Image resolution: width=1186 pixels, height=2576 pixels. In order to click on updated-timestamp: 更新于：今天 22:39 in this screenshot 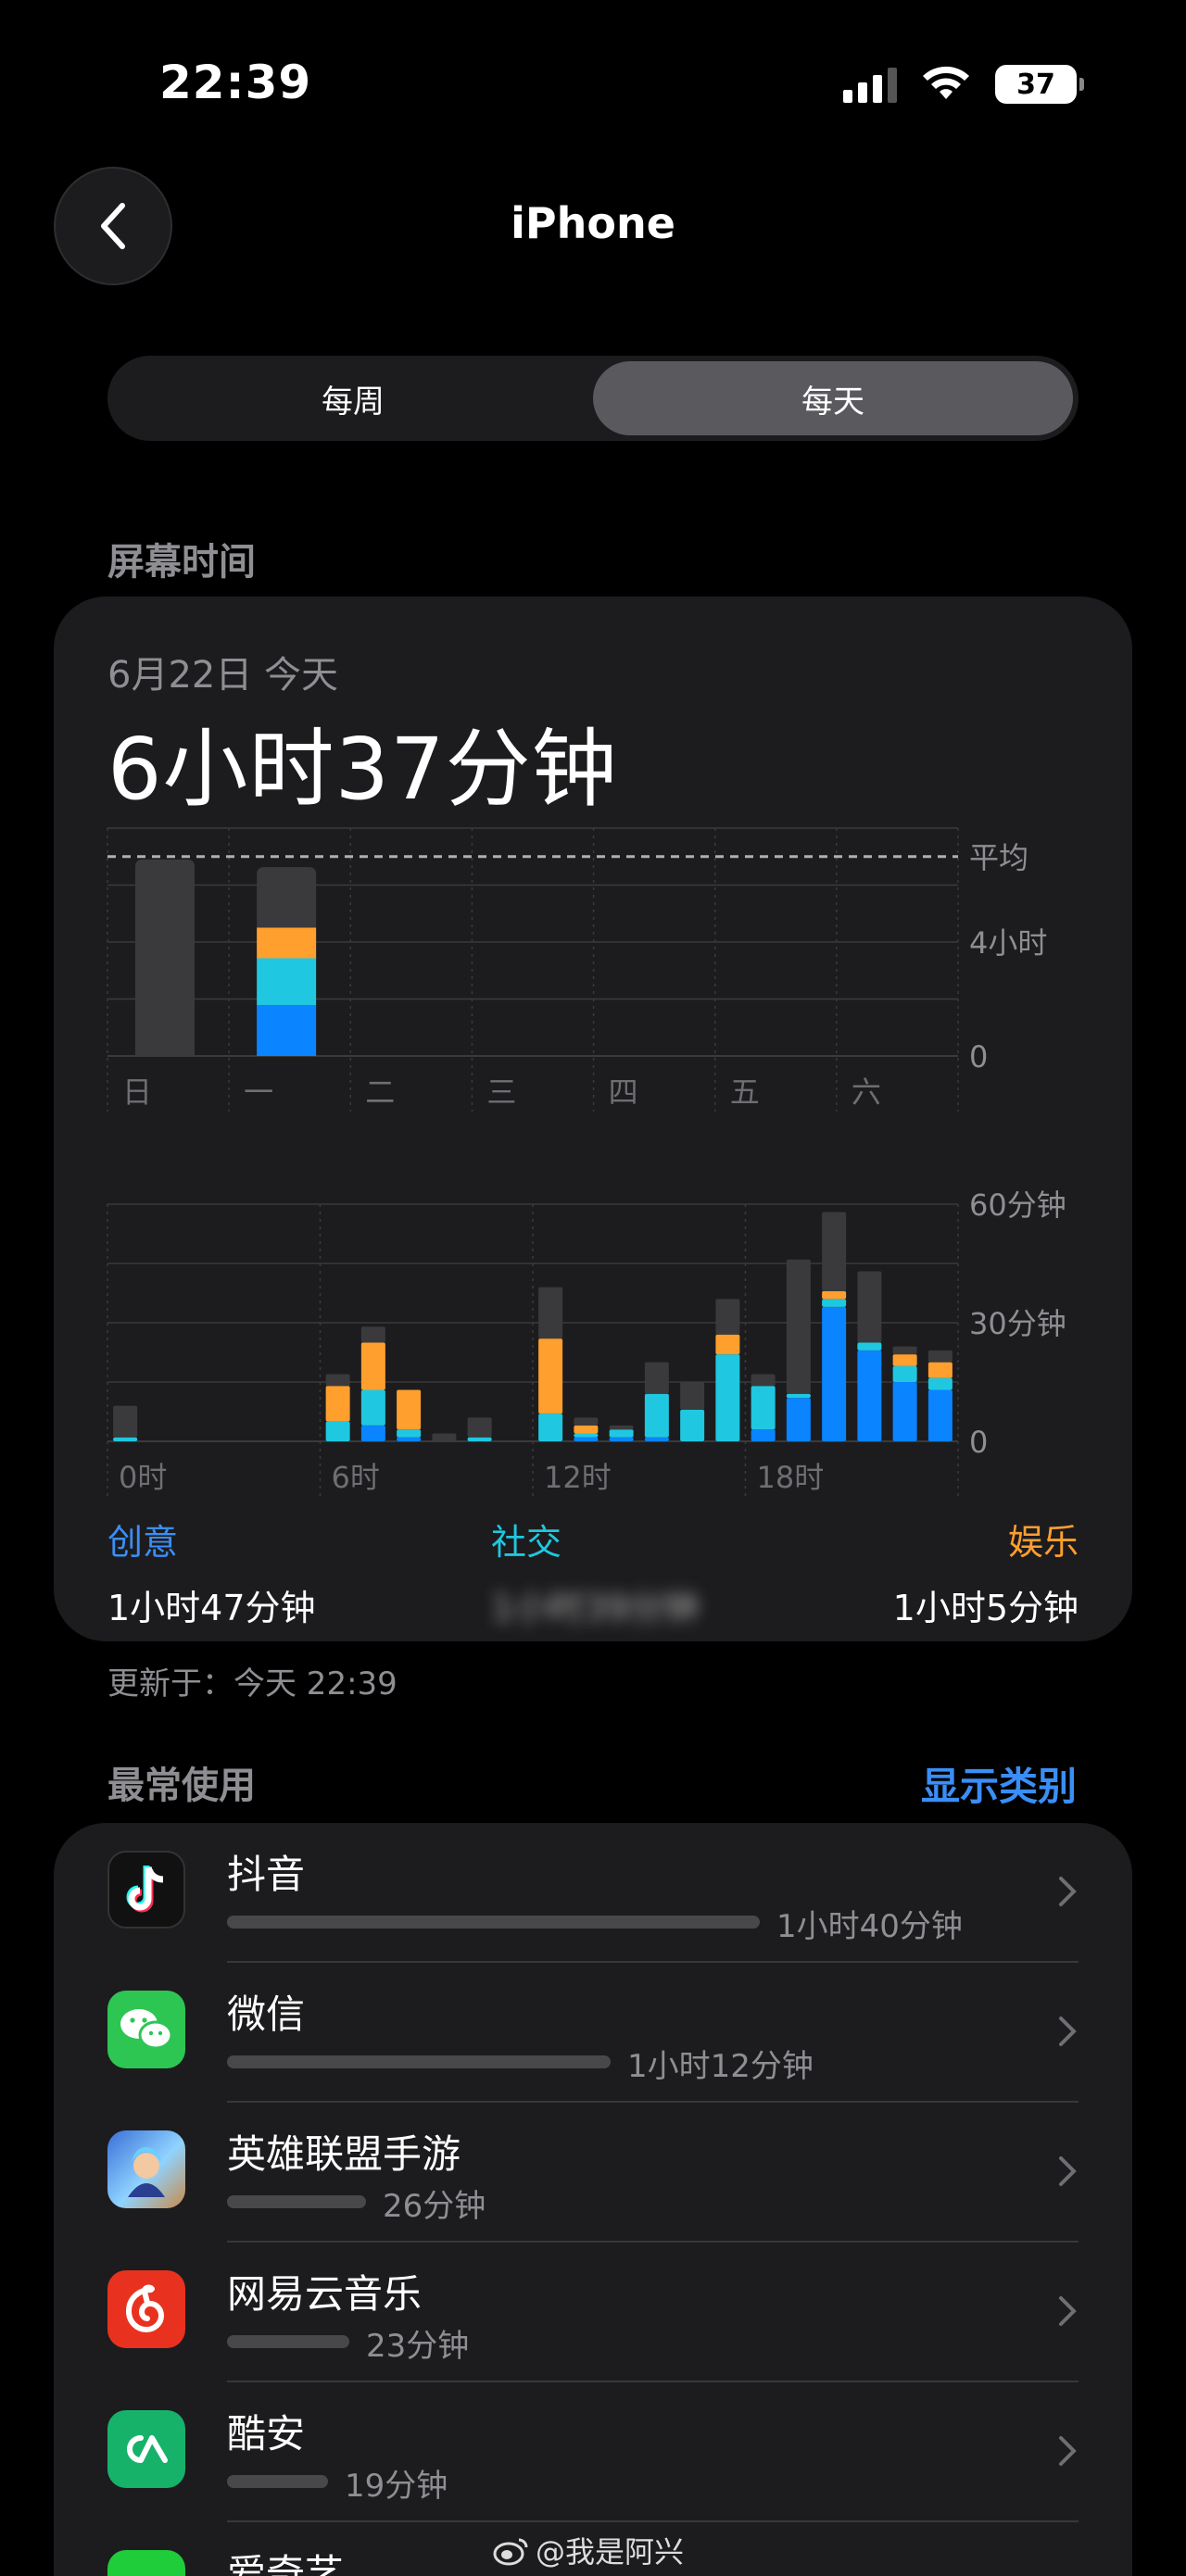, I will do `click(252, 1684)`.